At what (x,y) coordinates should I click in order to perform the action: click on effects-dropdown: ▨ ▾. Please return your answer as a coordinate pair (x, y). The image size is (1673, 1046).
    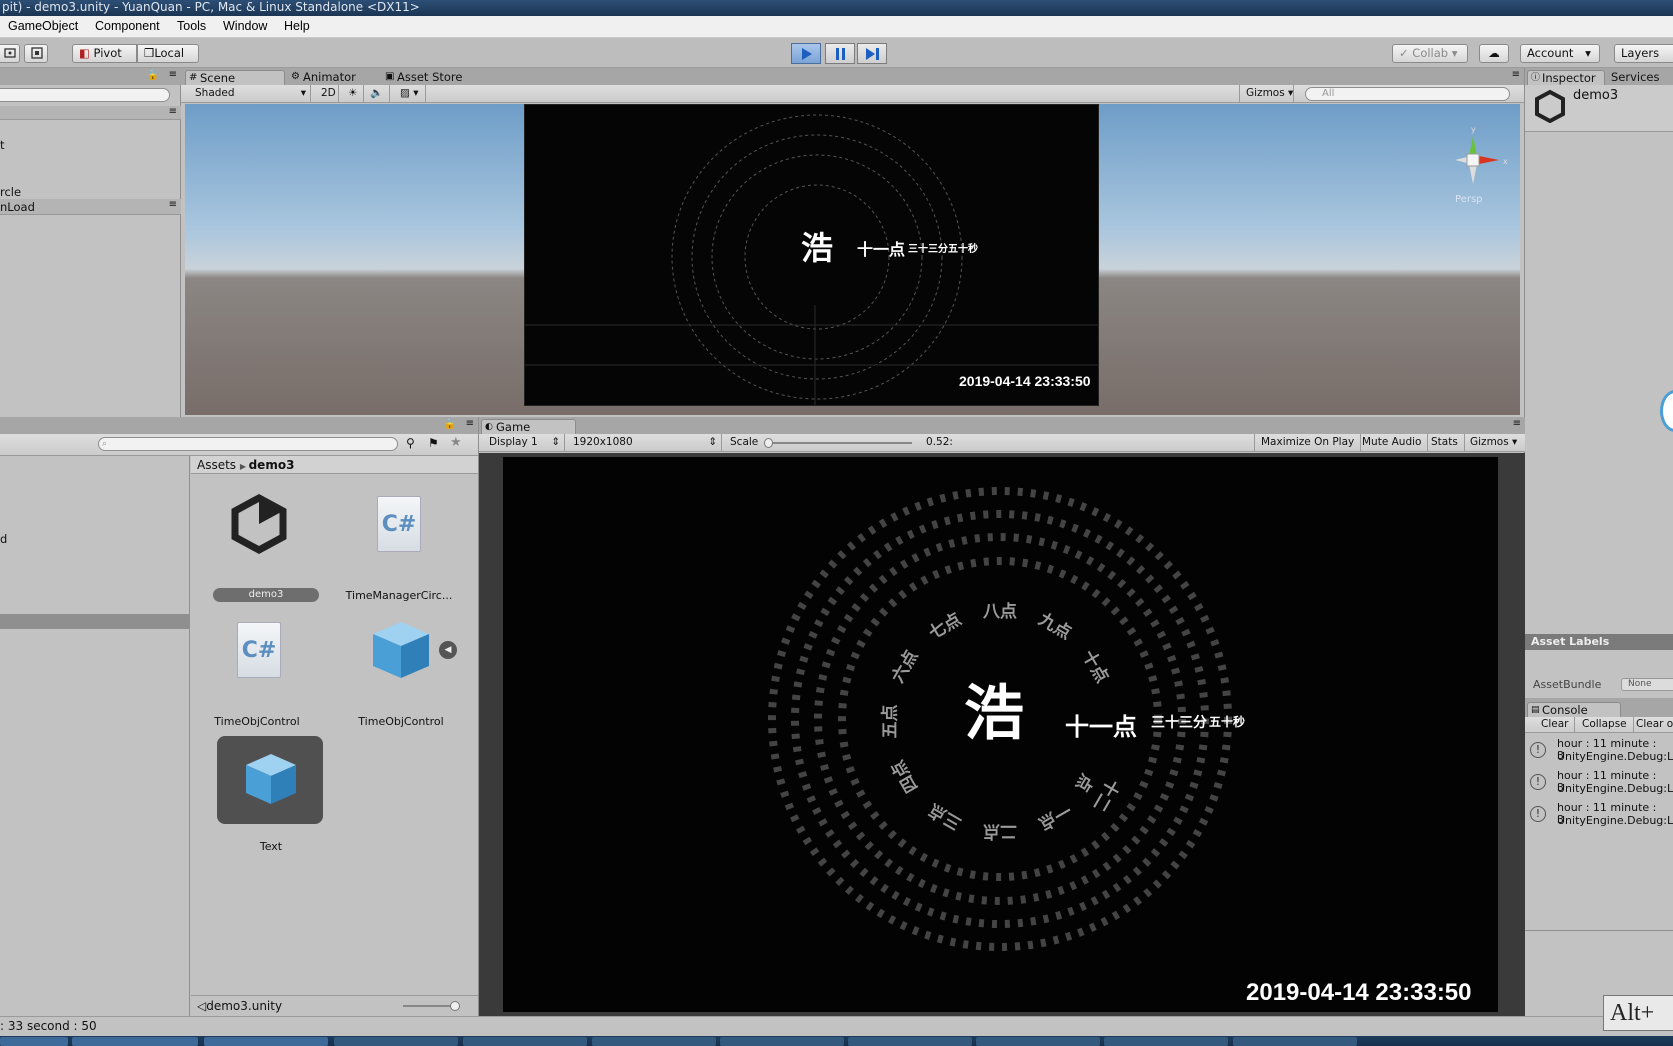
    Looking at the image, I should click on (410, 93).